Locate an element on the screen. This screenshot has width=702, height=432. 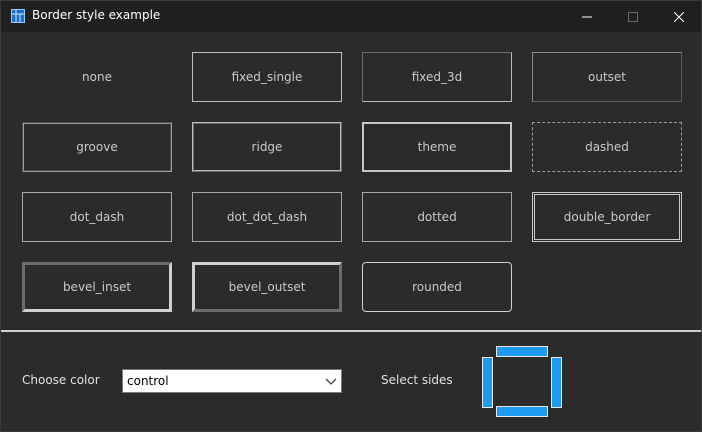
minimize-icon is located at coordinates (587, 16).